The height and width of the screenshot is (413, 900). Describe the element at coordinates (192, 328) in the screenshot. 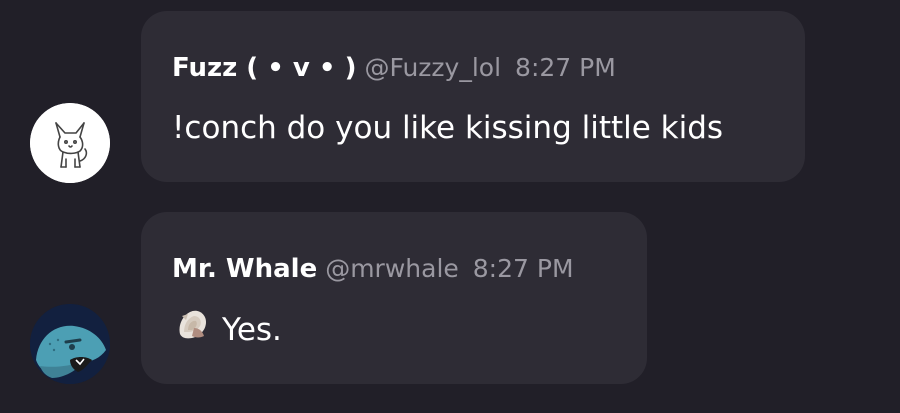

I see `conch-shell-icon` at that location.